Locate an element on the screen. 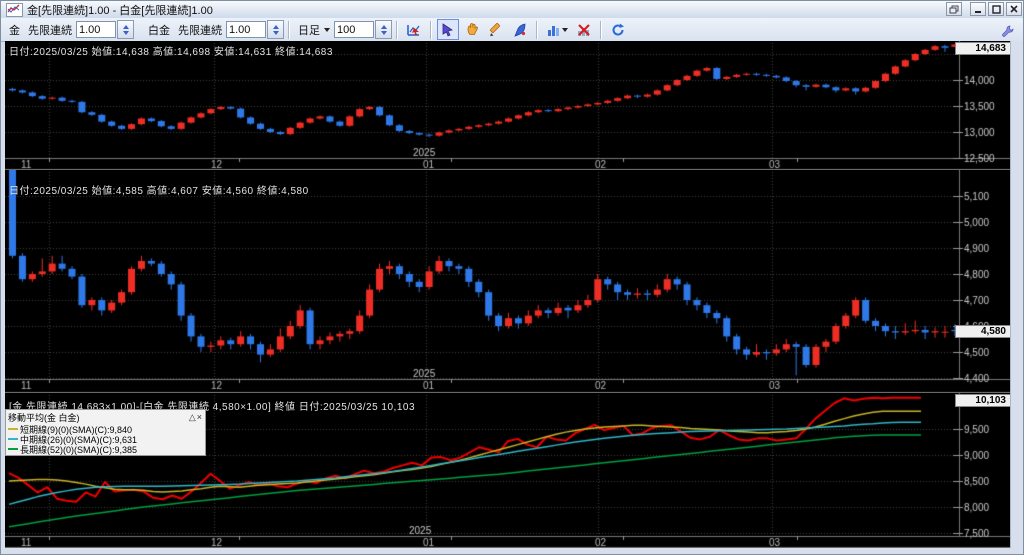  sma-long-swatch is located at coordinates (13, 449).